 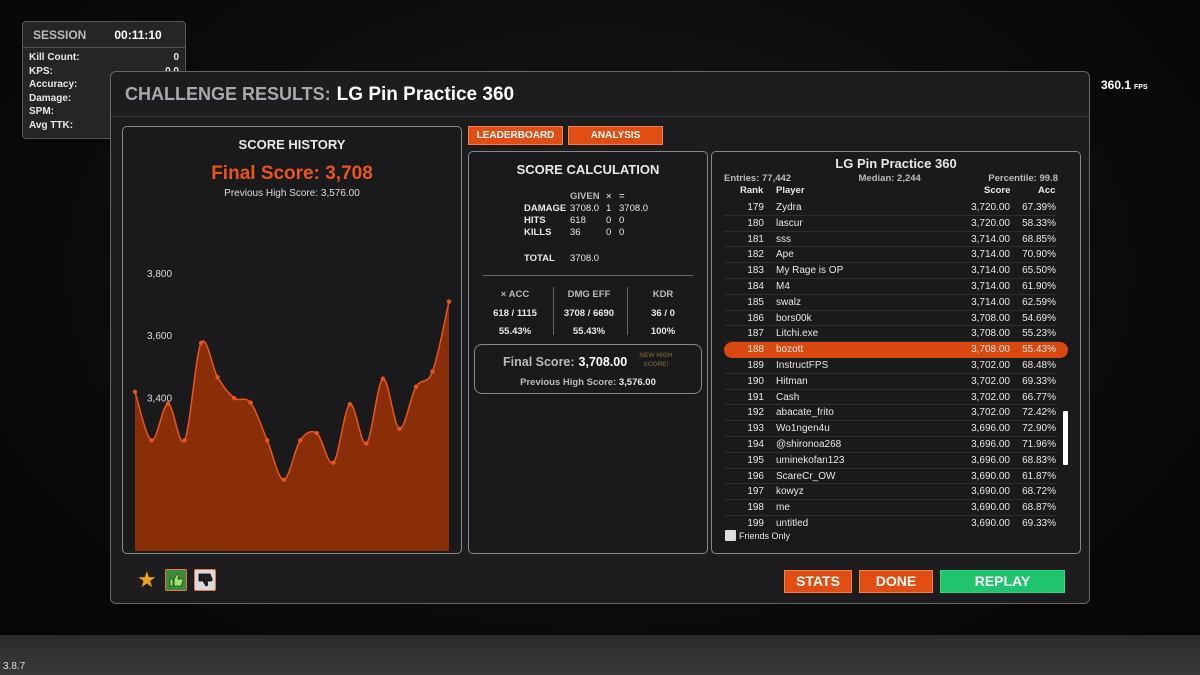 What do you see at coordinates (1039, 350) in the screenshot?
I see `leaderboard-acc: 55.43%` at bounding box center [1039, 350].